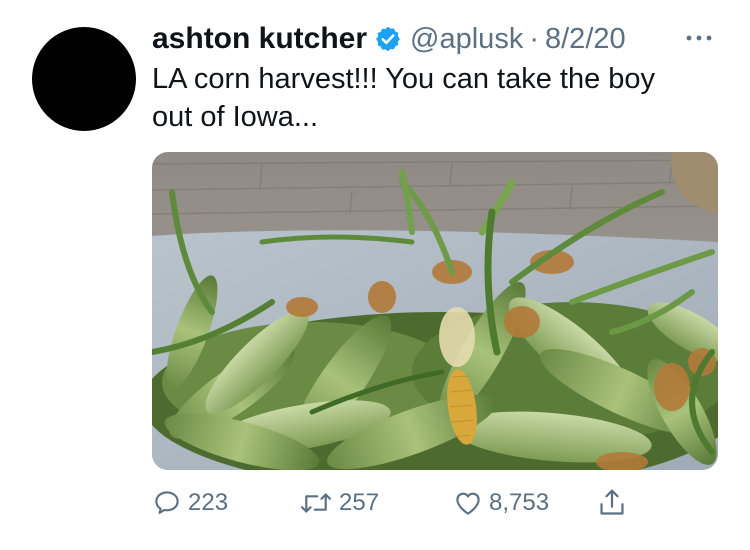 This screenshot has width=750, height=550. I want to click on share-button, so click(612, 503).